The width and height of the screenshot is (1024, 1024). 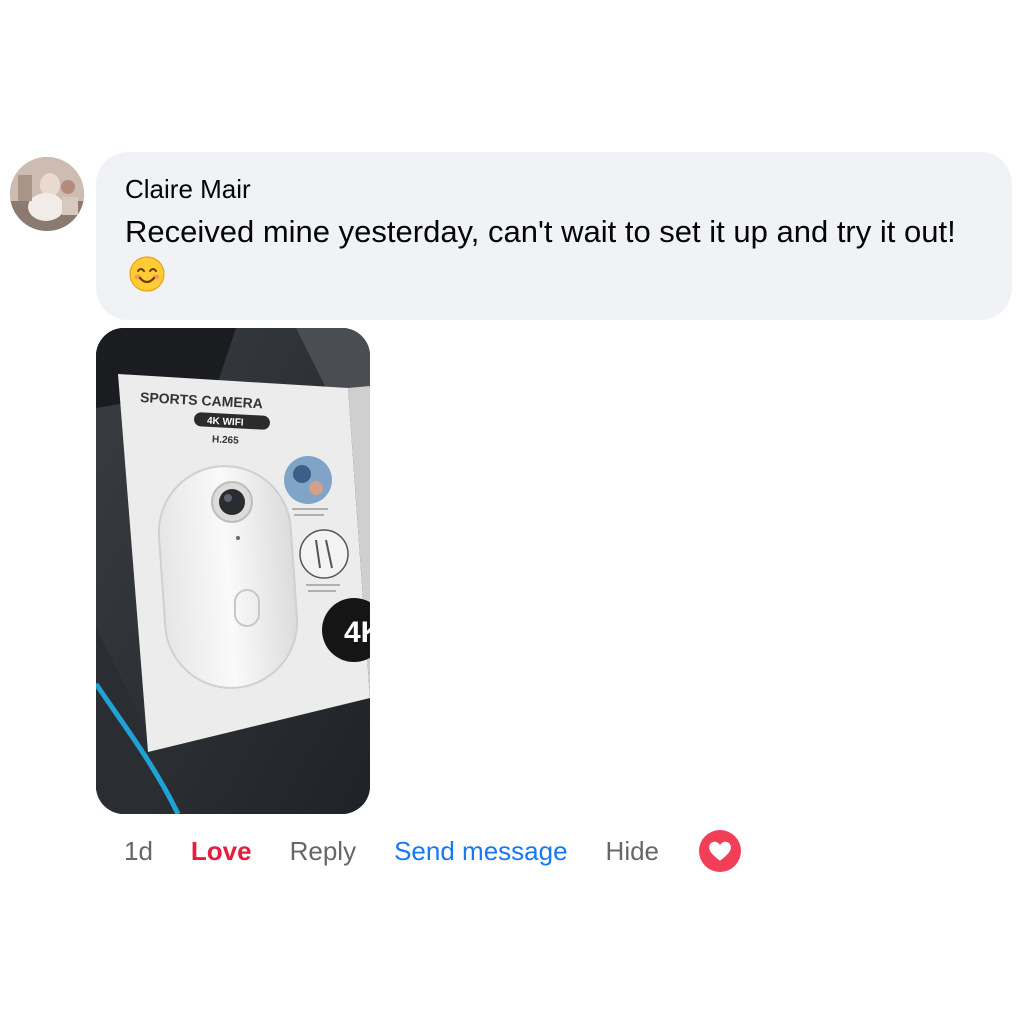 I want to click on box-badge: 4K WIFI, so click(x=225, y=422).